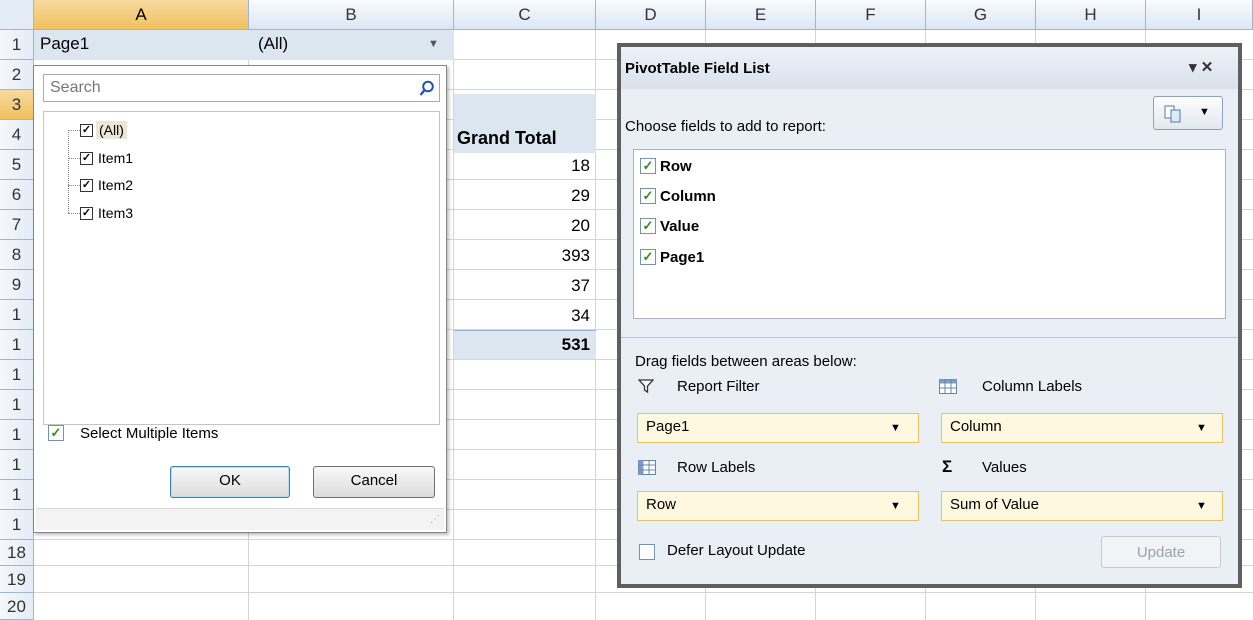 The height and width of the screenshot is (620, 1253). Describe the element at coordinates (661, 504) in the screenshot. I see `row-labels-value: Row` at that location.